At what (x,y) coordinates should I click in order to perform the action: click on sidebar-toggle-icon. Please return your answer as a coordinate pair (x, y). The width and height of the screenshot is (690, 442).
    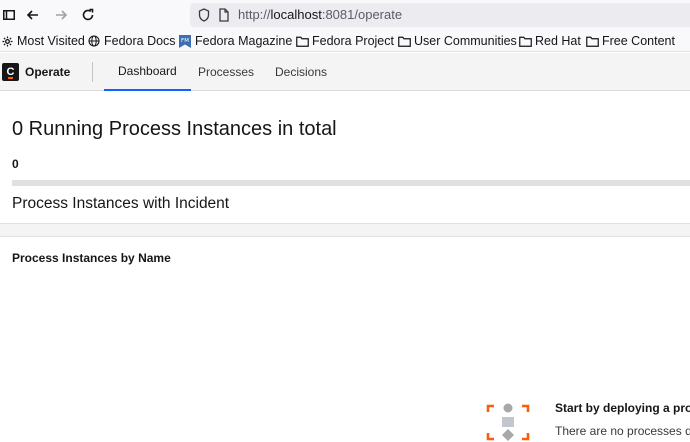
    Looking at the image, I should click on (9, 15).